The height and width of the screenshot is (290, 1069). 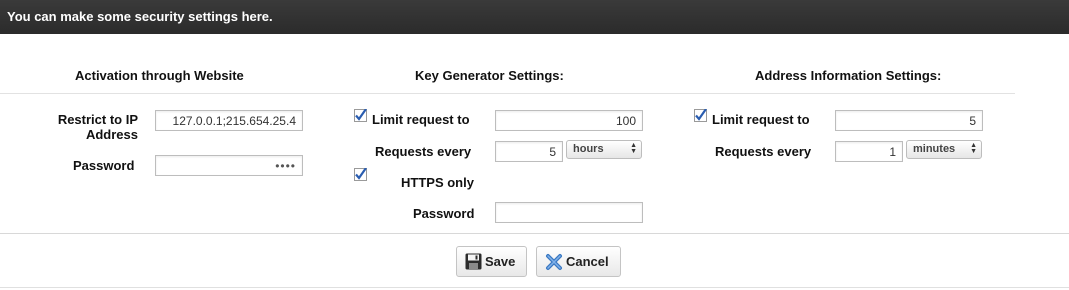 I want to click on activation-password-label: Password, so click(x=104, y=165).